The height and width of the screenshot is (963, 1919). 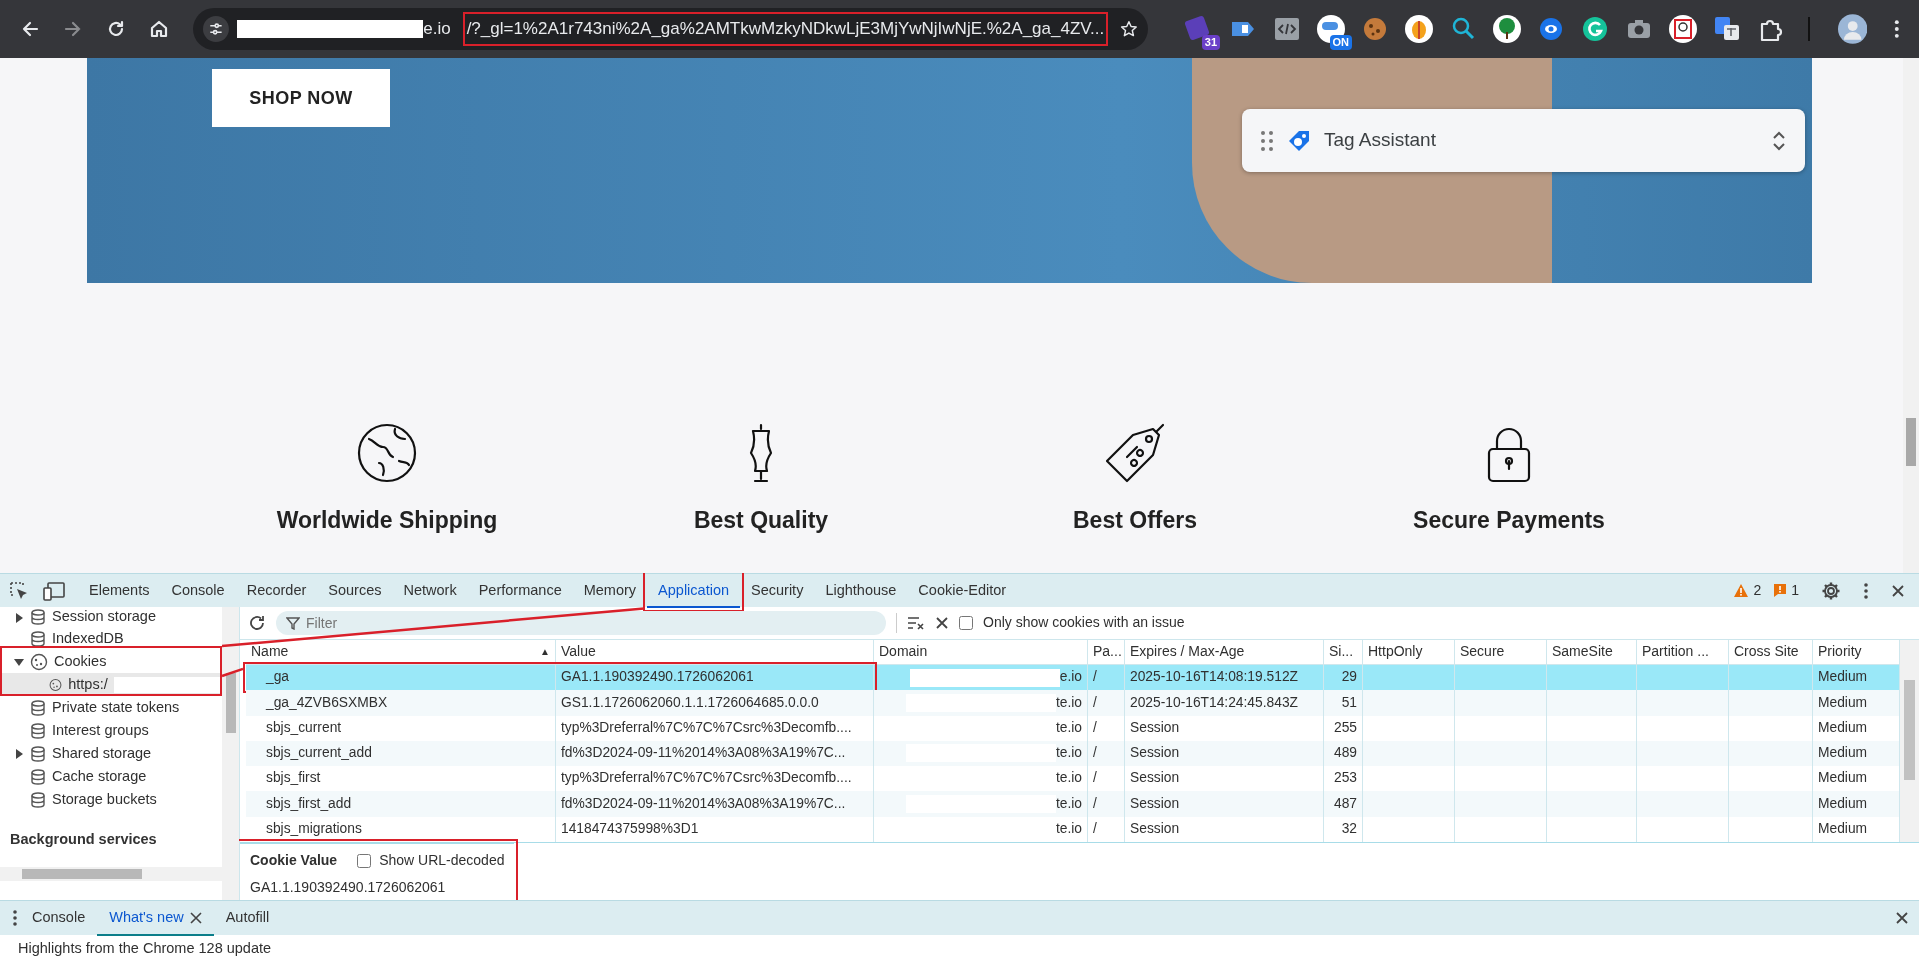 I want to click on table-cell: 32, so click(x=1343, y=829).